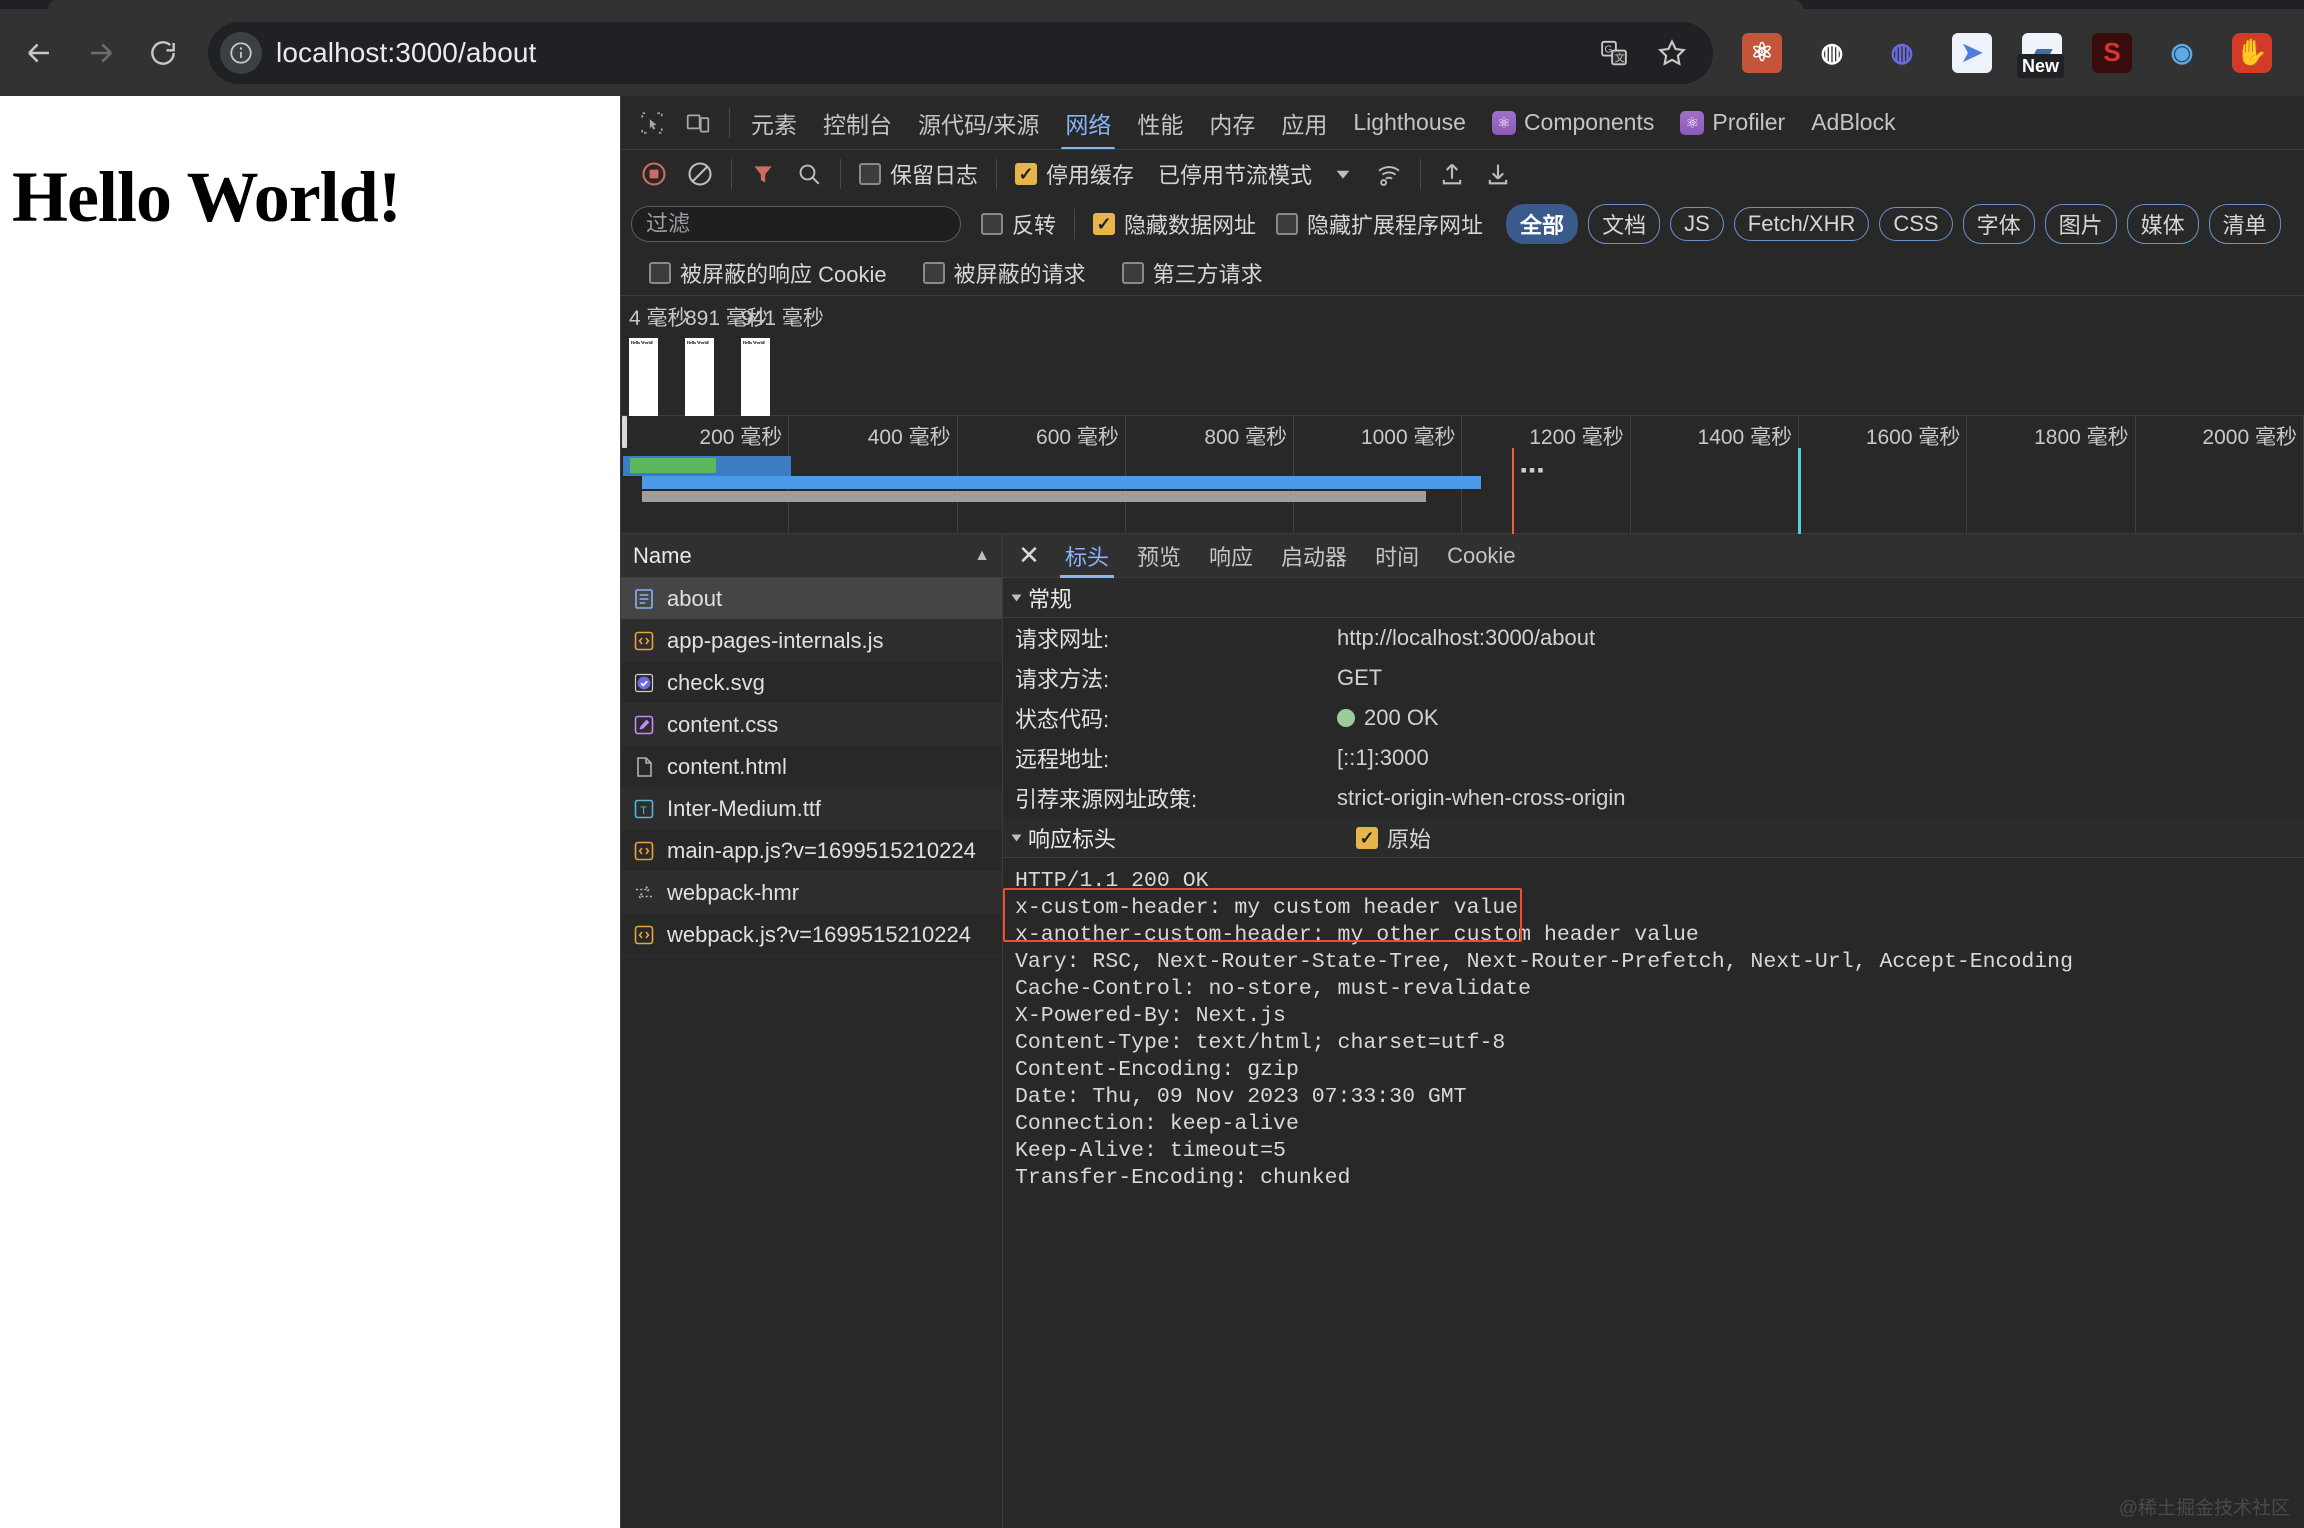  What do you see at coordinates (857, 122) in the screenshot?
I see `devtools-tab-1: 控制台` at bounding box center [857, 122].